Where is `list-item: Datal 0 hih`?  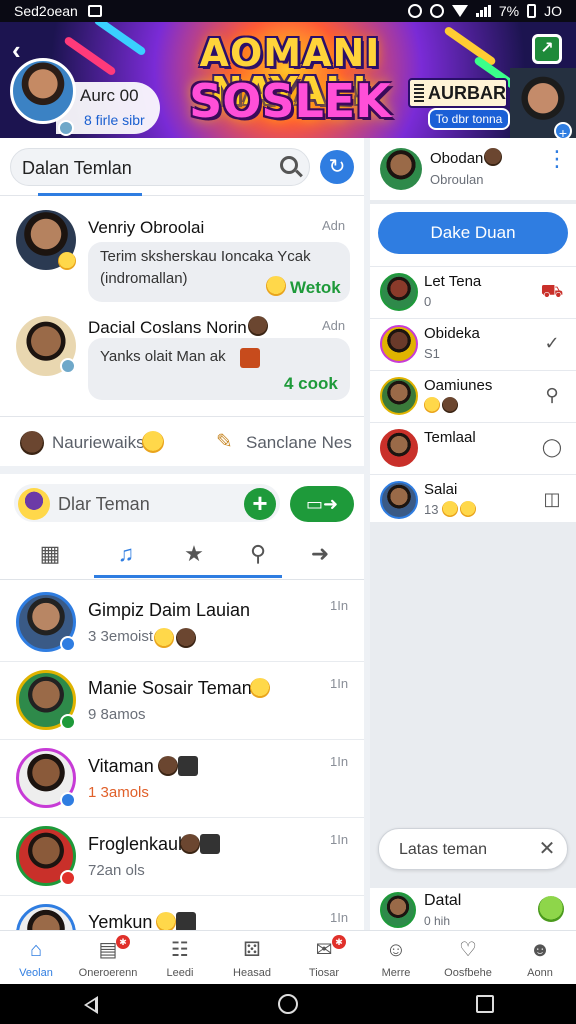
list-item: Datal 0 hih is located at coordinates (473, 909).